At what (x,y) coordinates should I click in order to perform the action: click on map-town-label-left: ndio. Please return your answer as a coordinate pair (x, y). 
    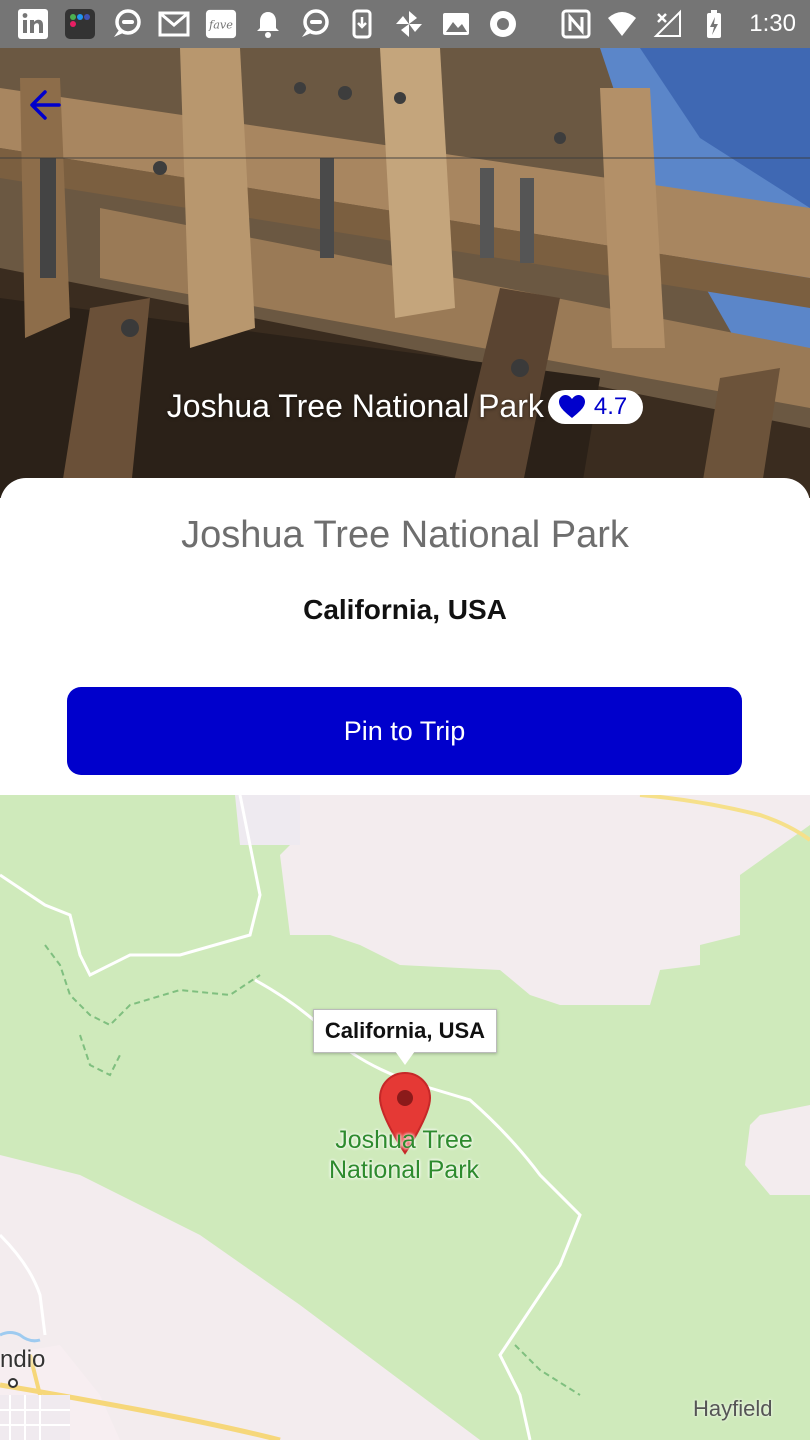
    Looking at the image, I should click on (23, 1359).